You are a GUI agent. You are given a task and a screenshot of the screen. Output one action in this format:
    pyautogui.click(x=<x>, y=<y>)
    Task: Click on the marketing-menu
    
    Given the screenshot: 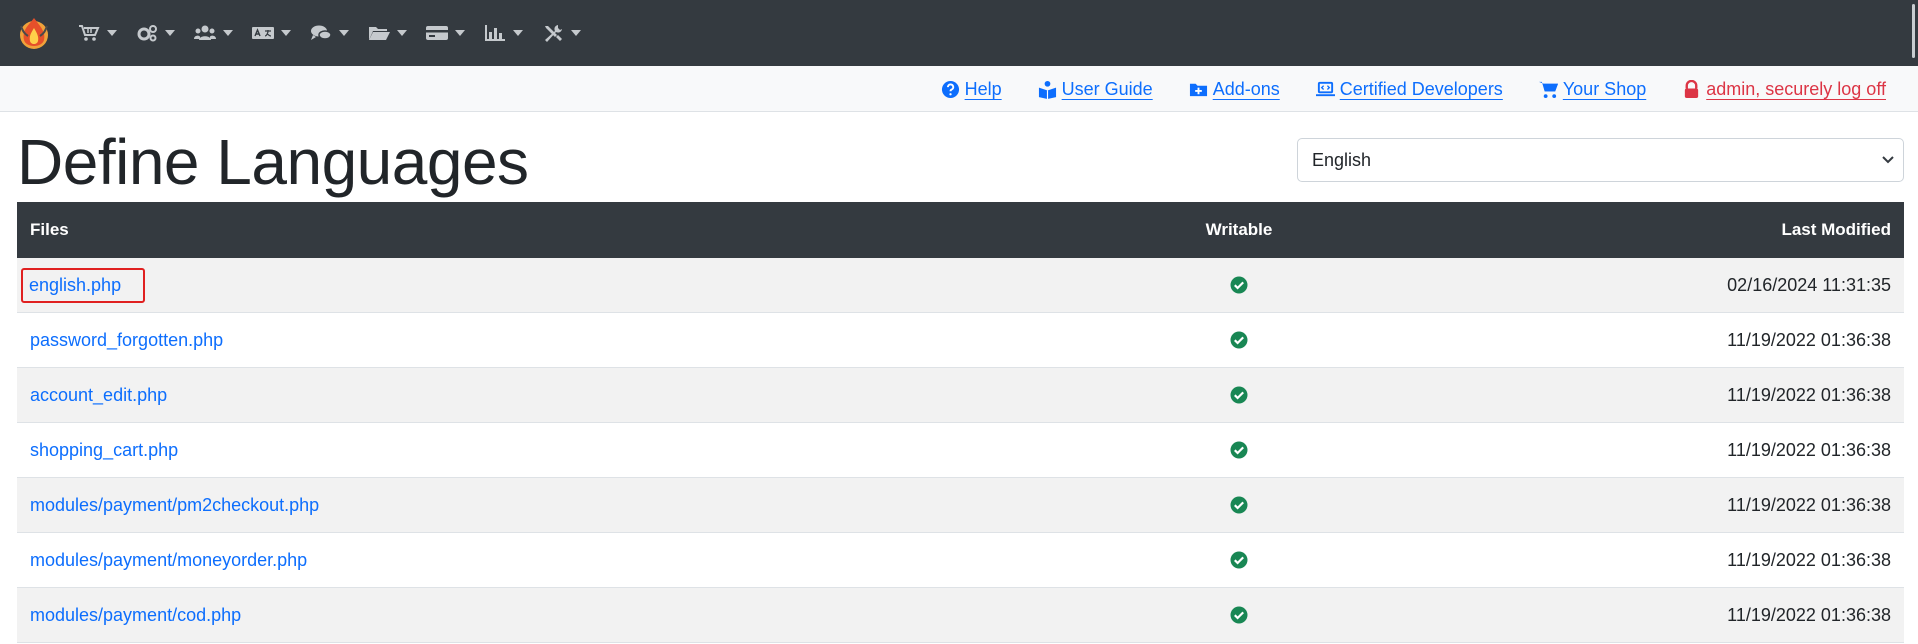 What is the action you would take?
    pyautogui.click(x=329, y=33)
    